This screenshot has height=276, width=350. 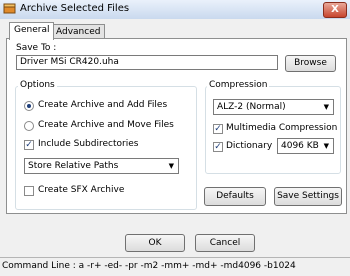 What do you see at coordinates (335, 10) in the screenshot?
I see `close-icon: X` at bounding box center [335, 10].